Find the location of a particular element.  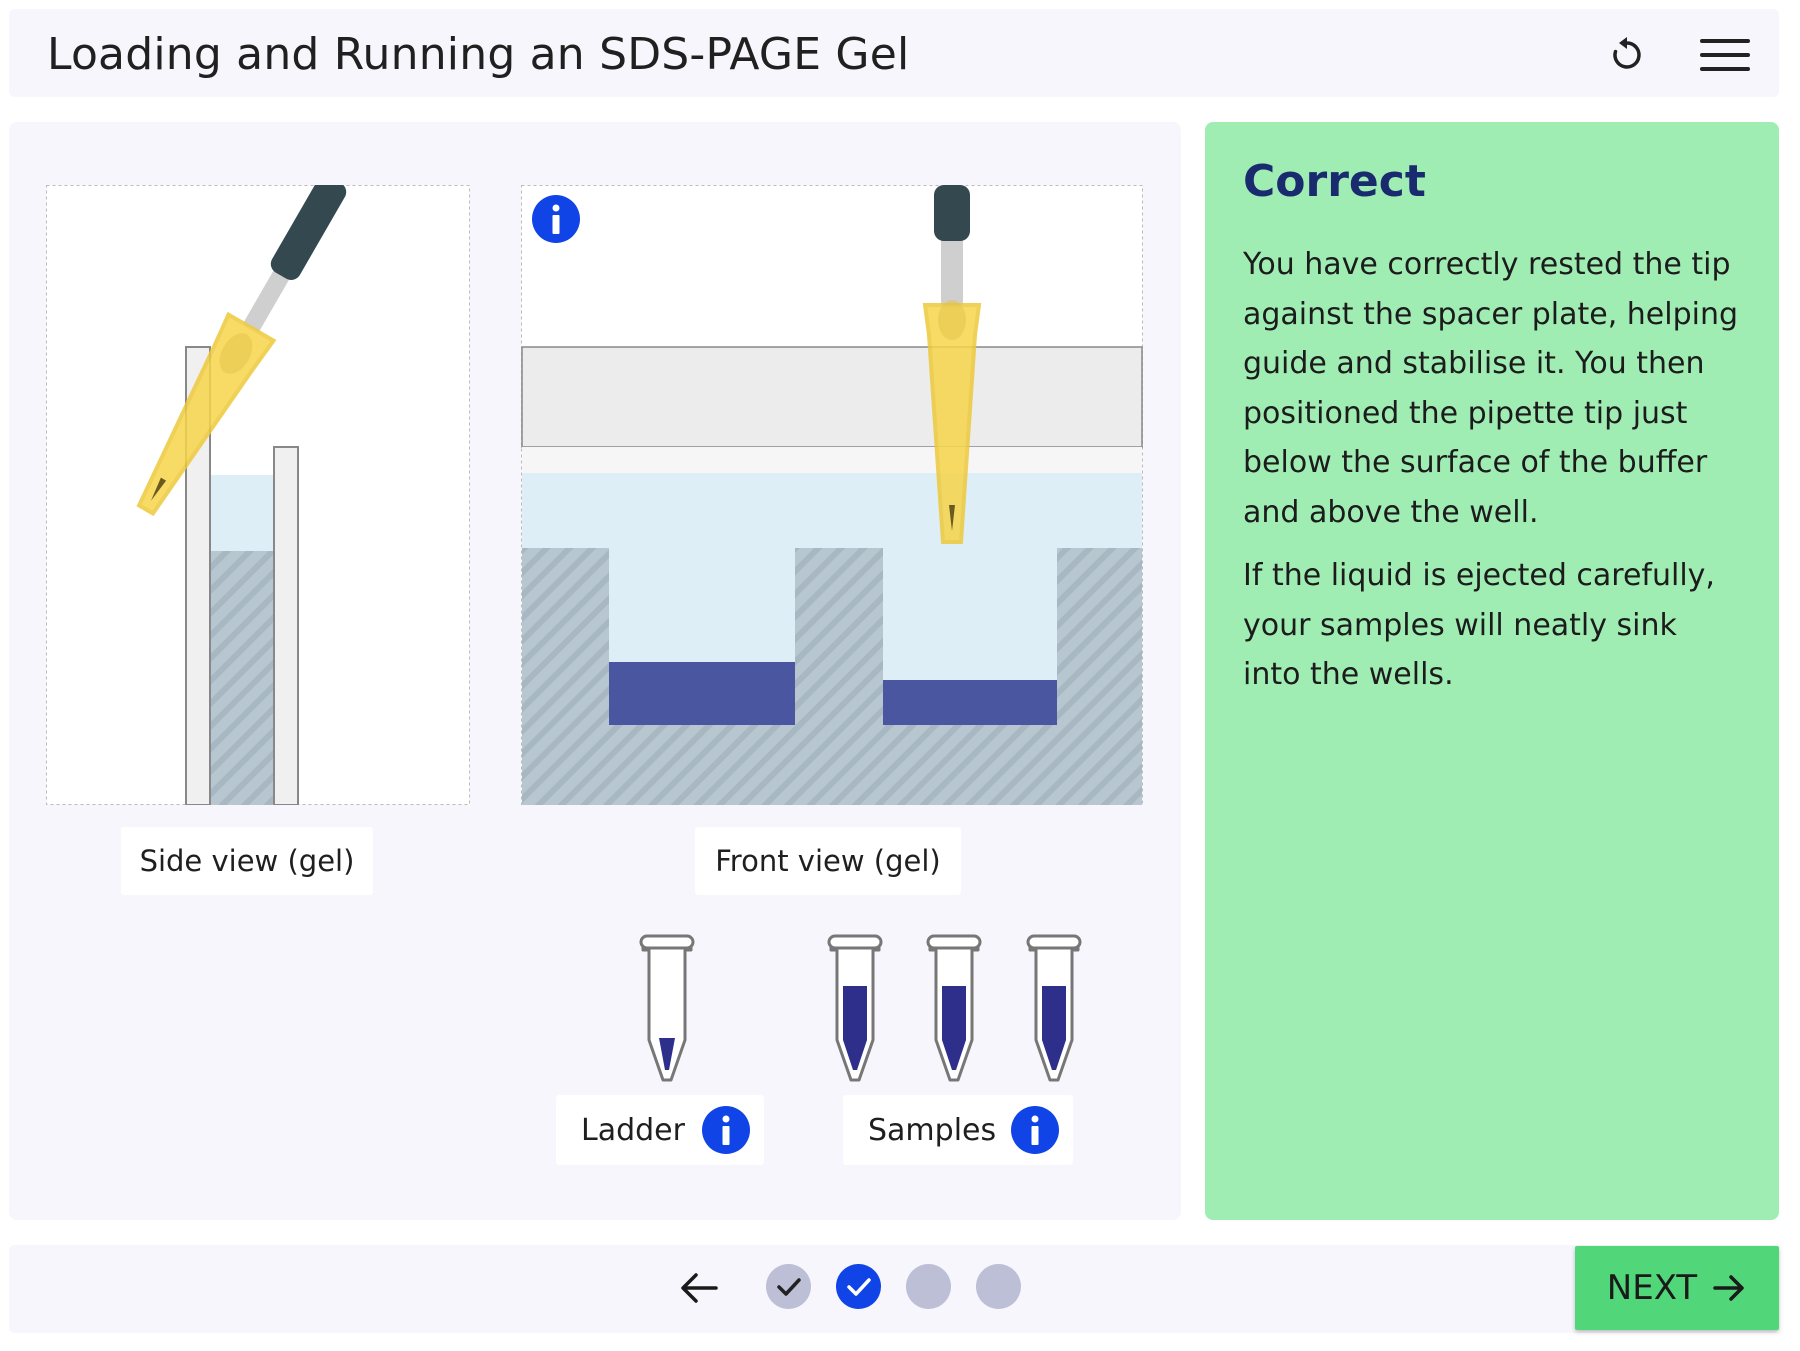

reset-icon is located at coordinates (1627, 53).